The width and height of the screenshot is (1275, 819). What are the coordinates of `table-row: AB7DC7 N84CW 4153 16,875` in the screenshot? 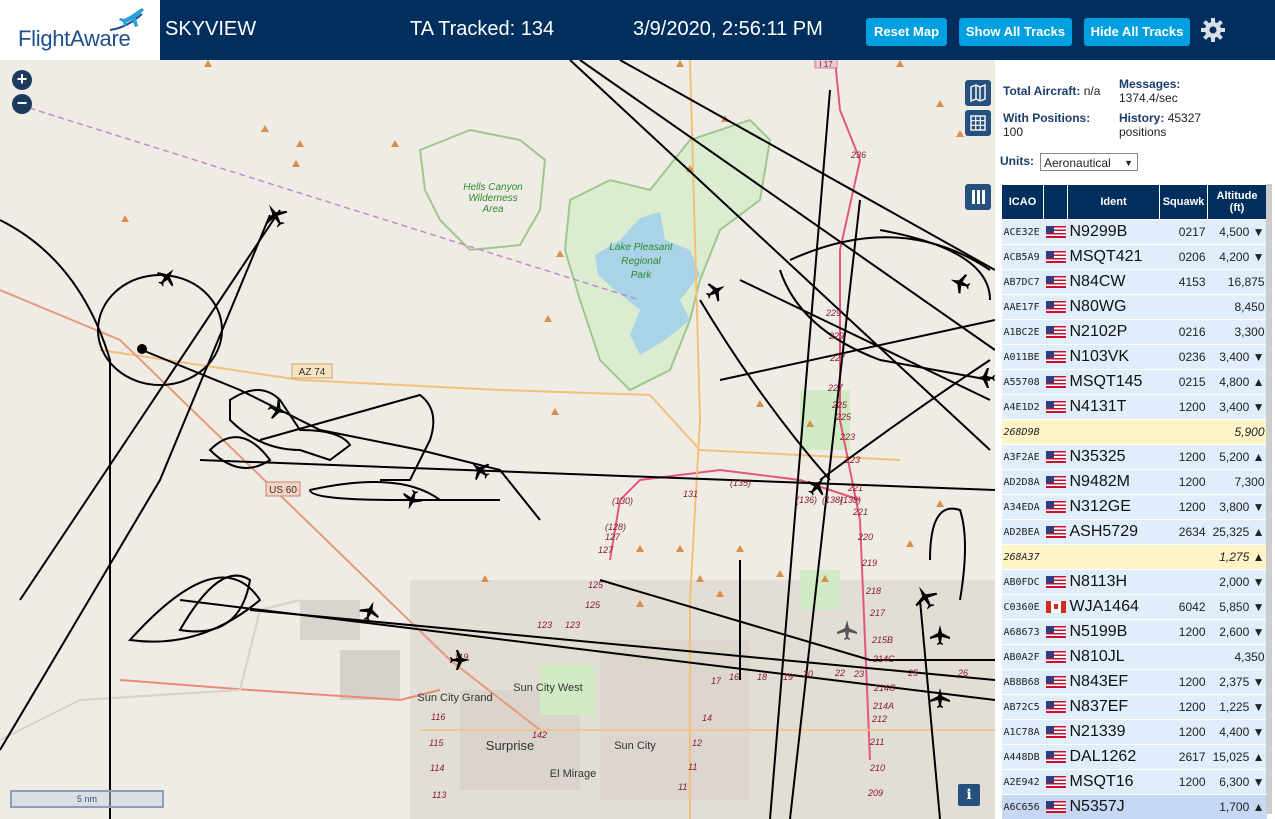 It's located at (1134, 282).